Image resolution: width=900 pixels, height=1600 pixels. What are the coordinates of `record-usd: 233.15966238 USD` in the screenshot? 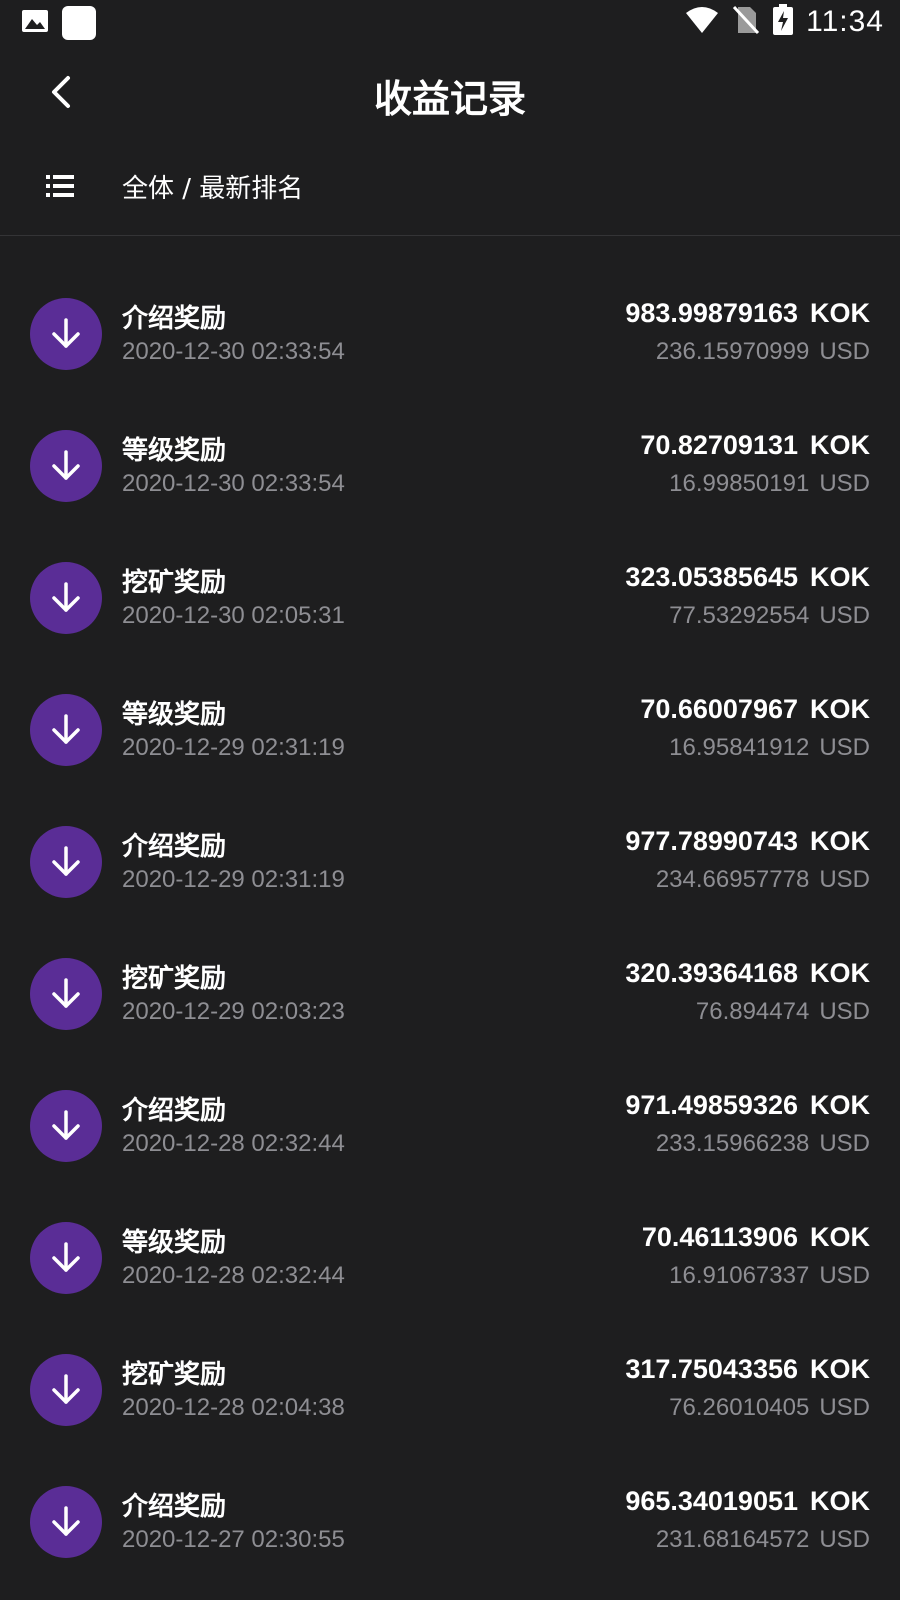 It's located at (763, 1144).